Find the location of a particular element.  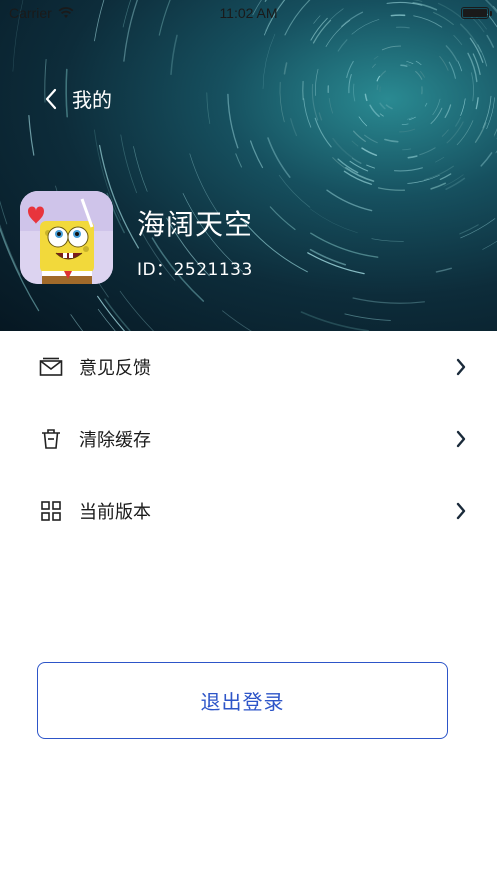

menu-item-label: 清除缓存 is located at coordinates (115, 440).